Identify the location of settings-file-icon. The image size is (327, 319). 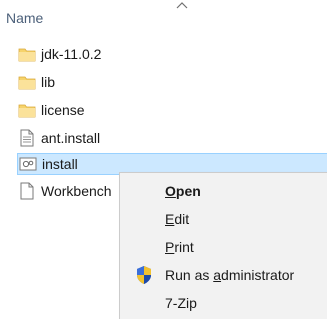
(28, 164).